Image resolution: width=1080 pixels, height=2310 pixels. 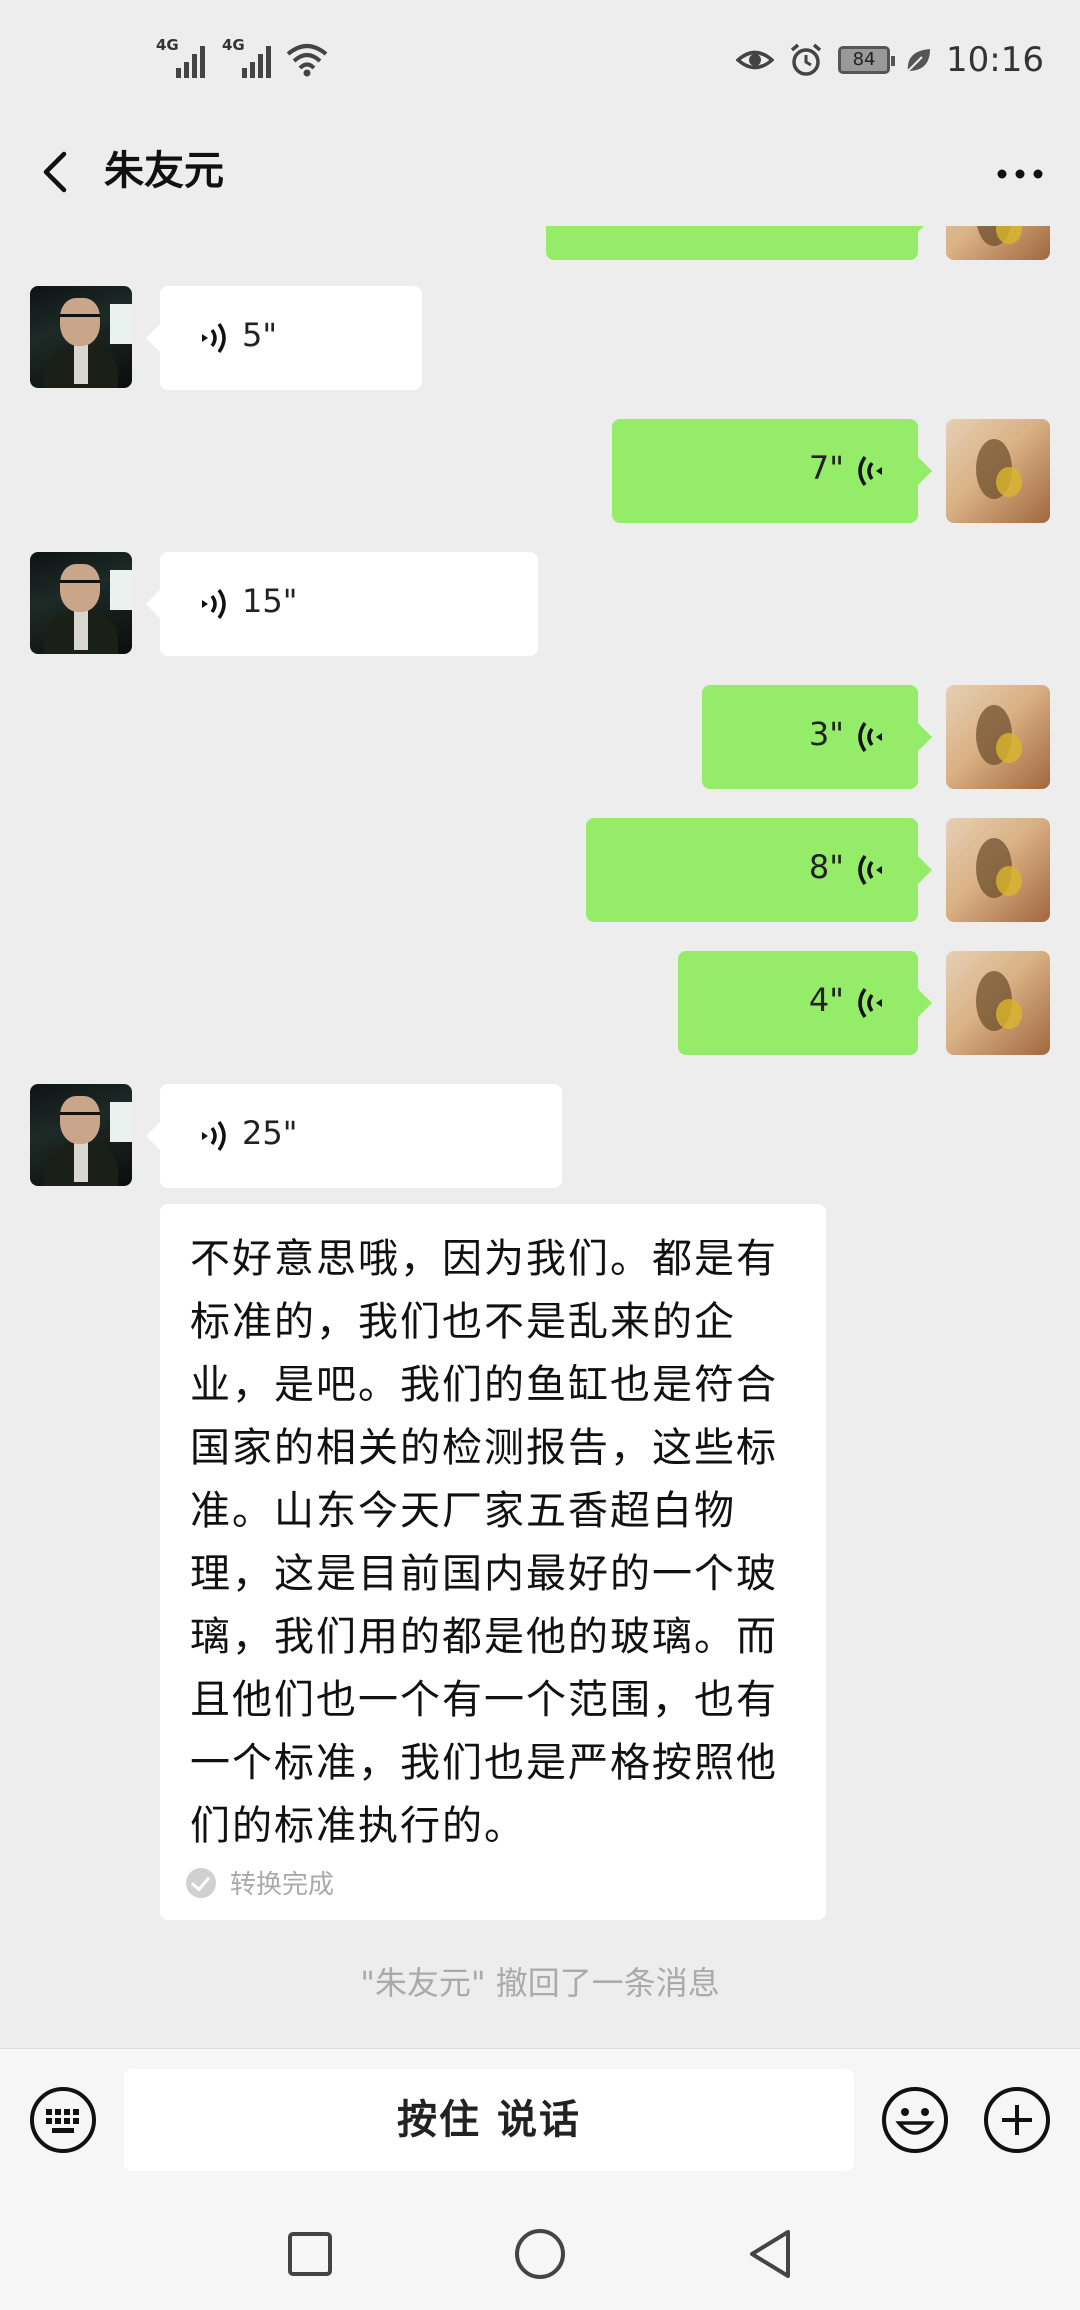 I want to click on status-time: 10:16, so click(x=995, y=60).